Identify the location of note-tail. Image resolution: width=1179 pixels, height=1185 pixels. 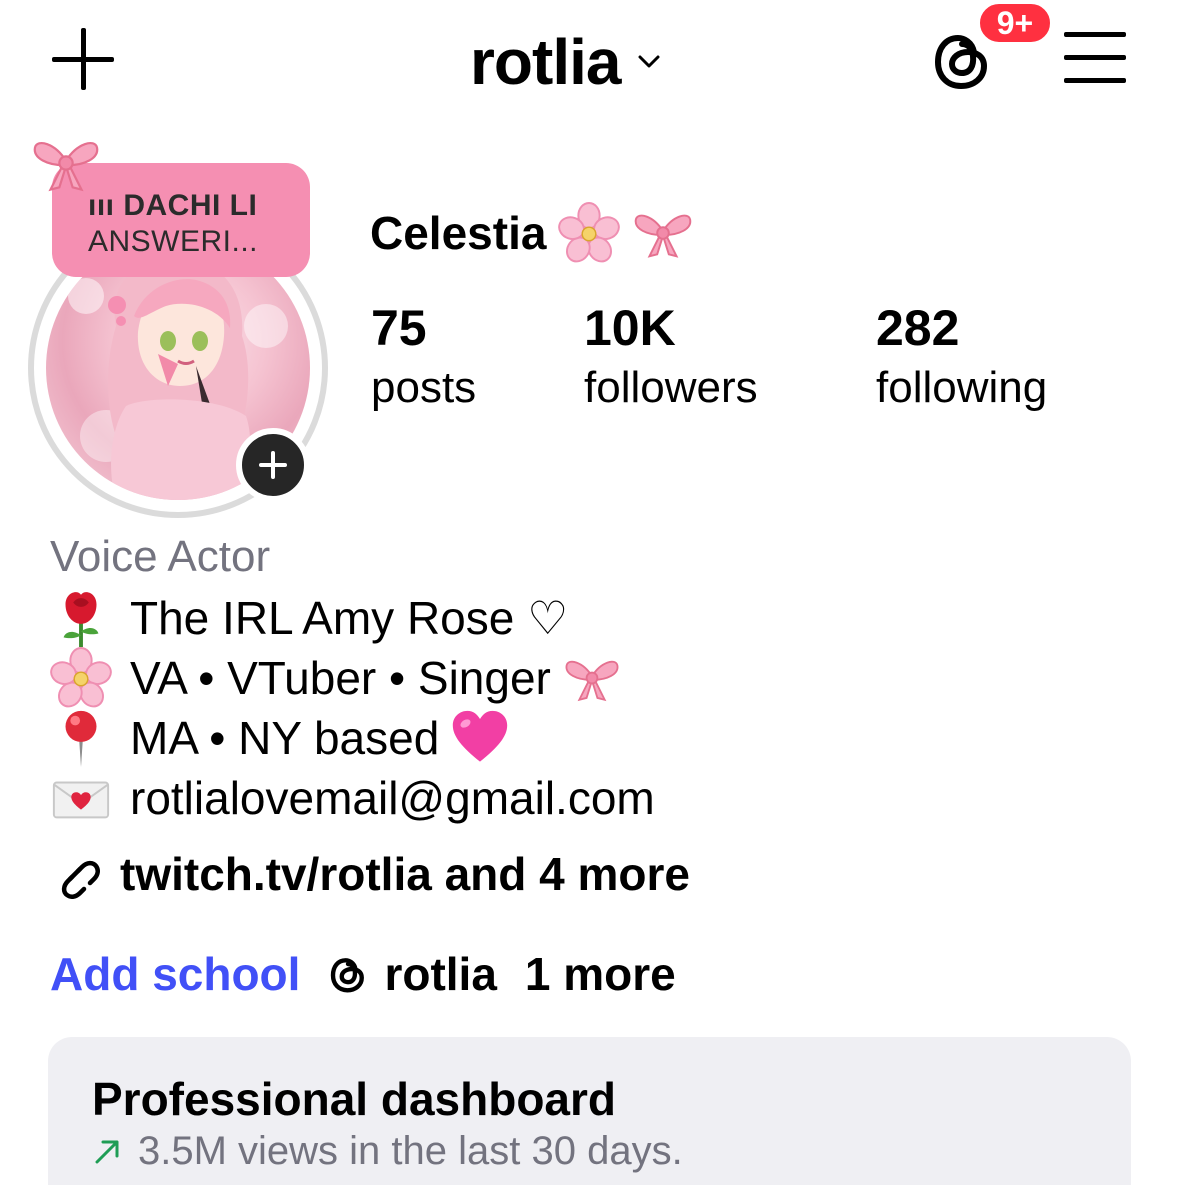
(117, 305).